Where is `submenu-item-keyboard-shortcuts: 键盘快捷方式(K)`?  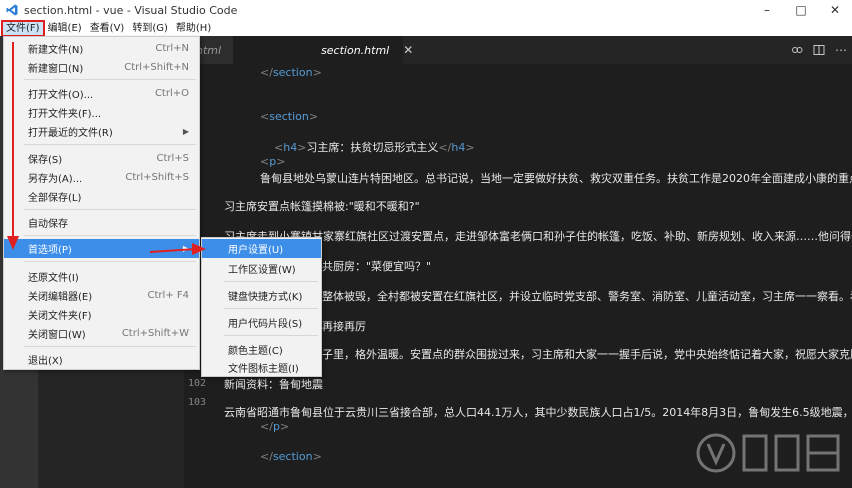 submenu-item-keyboard-shortcuts: 键盘快捷方式(K) is located at coordinates (261, 295).